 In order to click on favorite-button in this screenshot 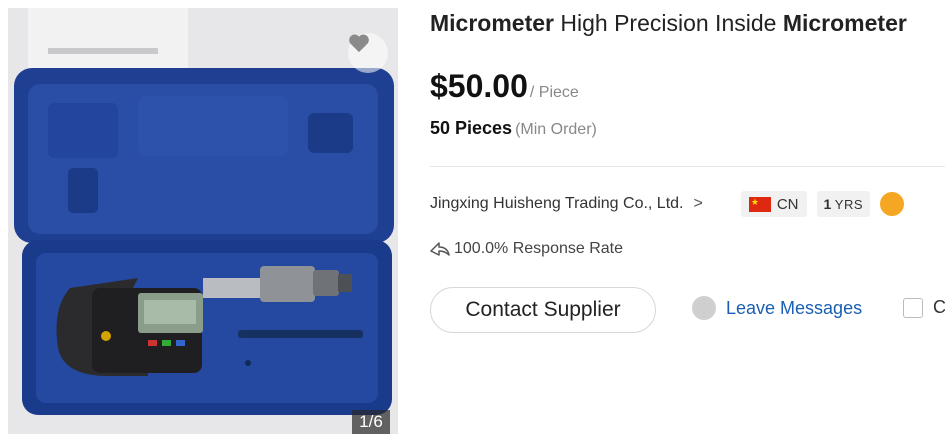, I will do `click(368, 53)`.